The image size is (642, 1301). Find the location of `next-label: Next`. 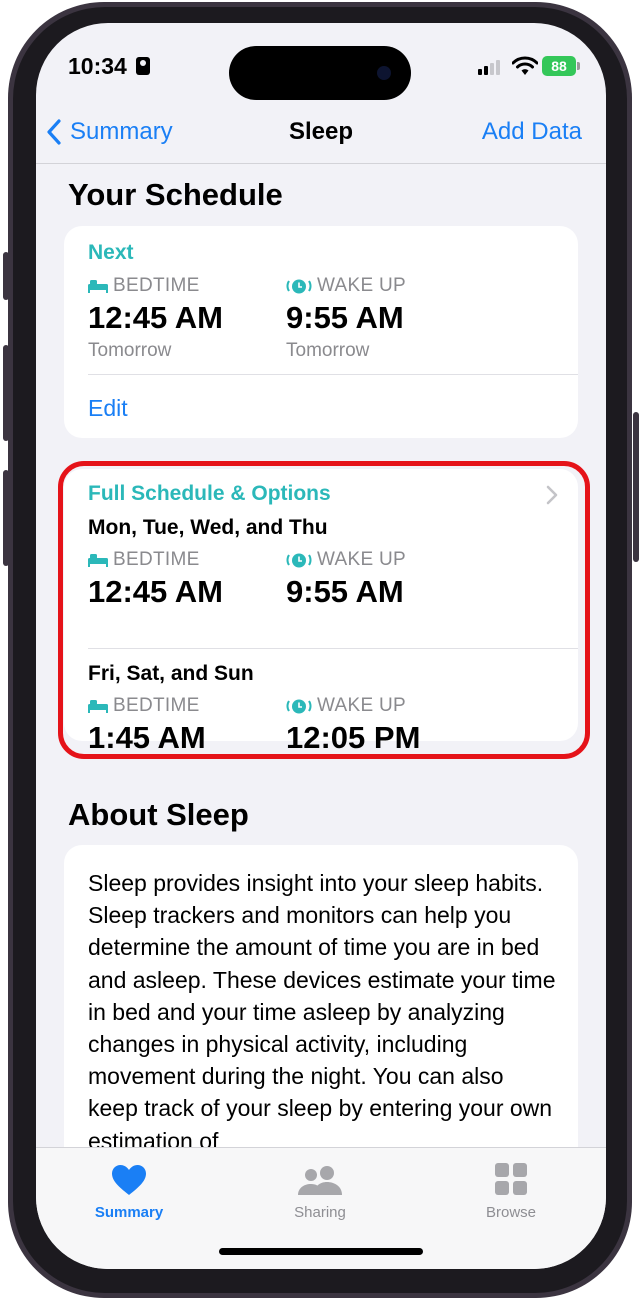

next-label: Next is located at coordinates (111, 252).